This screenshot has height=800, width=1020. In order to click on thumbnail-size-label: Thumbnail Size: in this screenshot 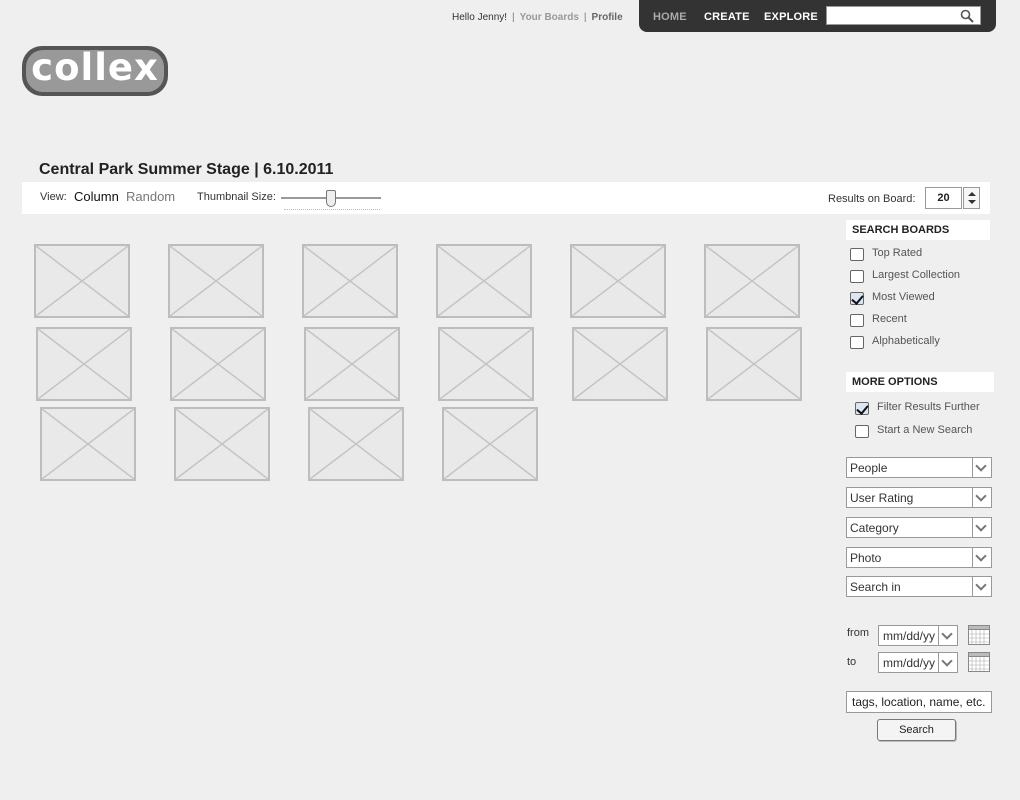, I will do `click(236, 197)`.